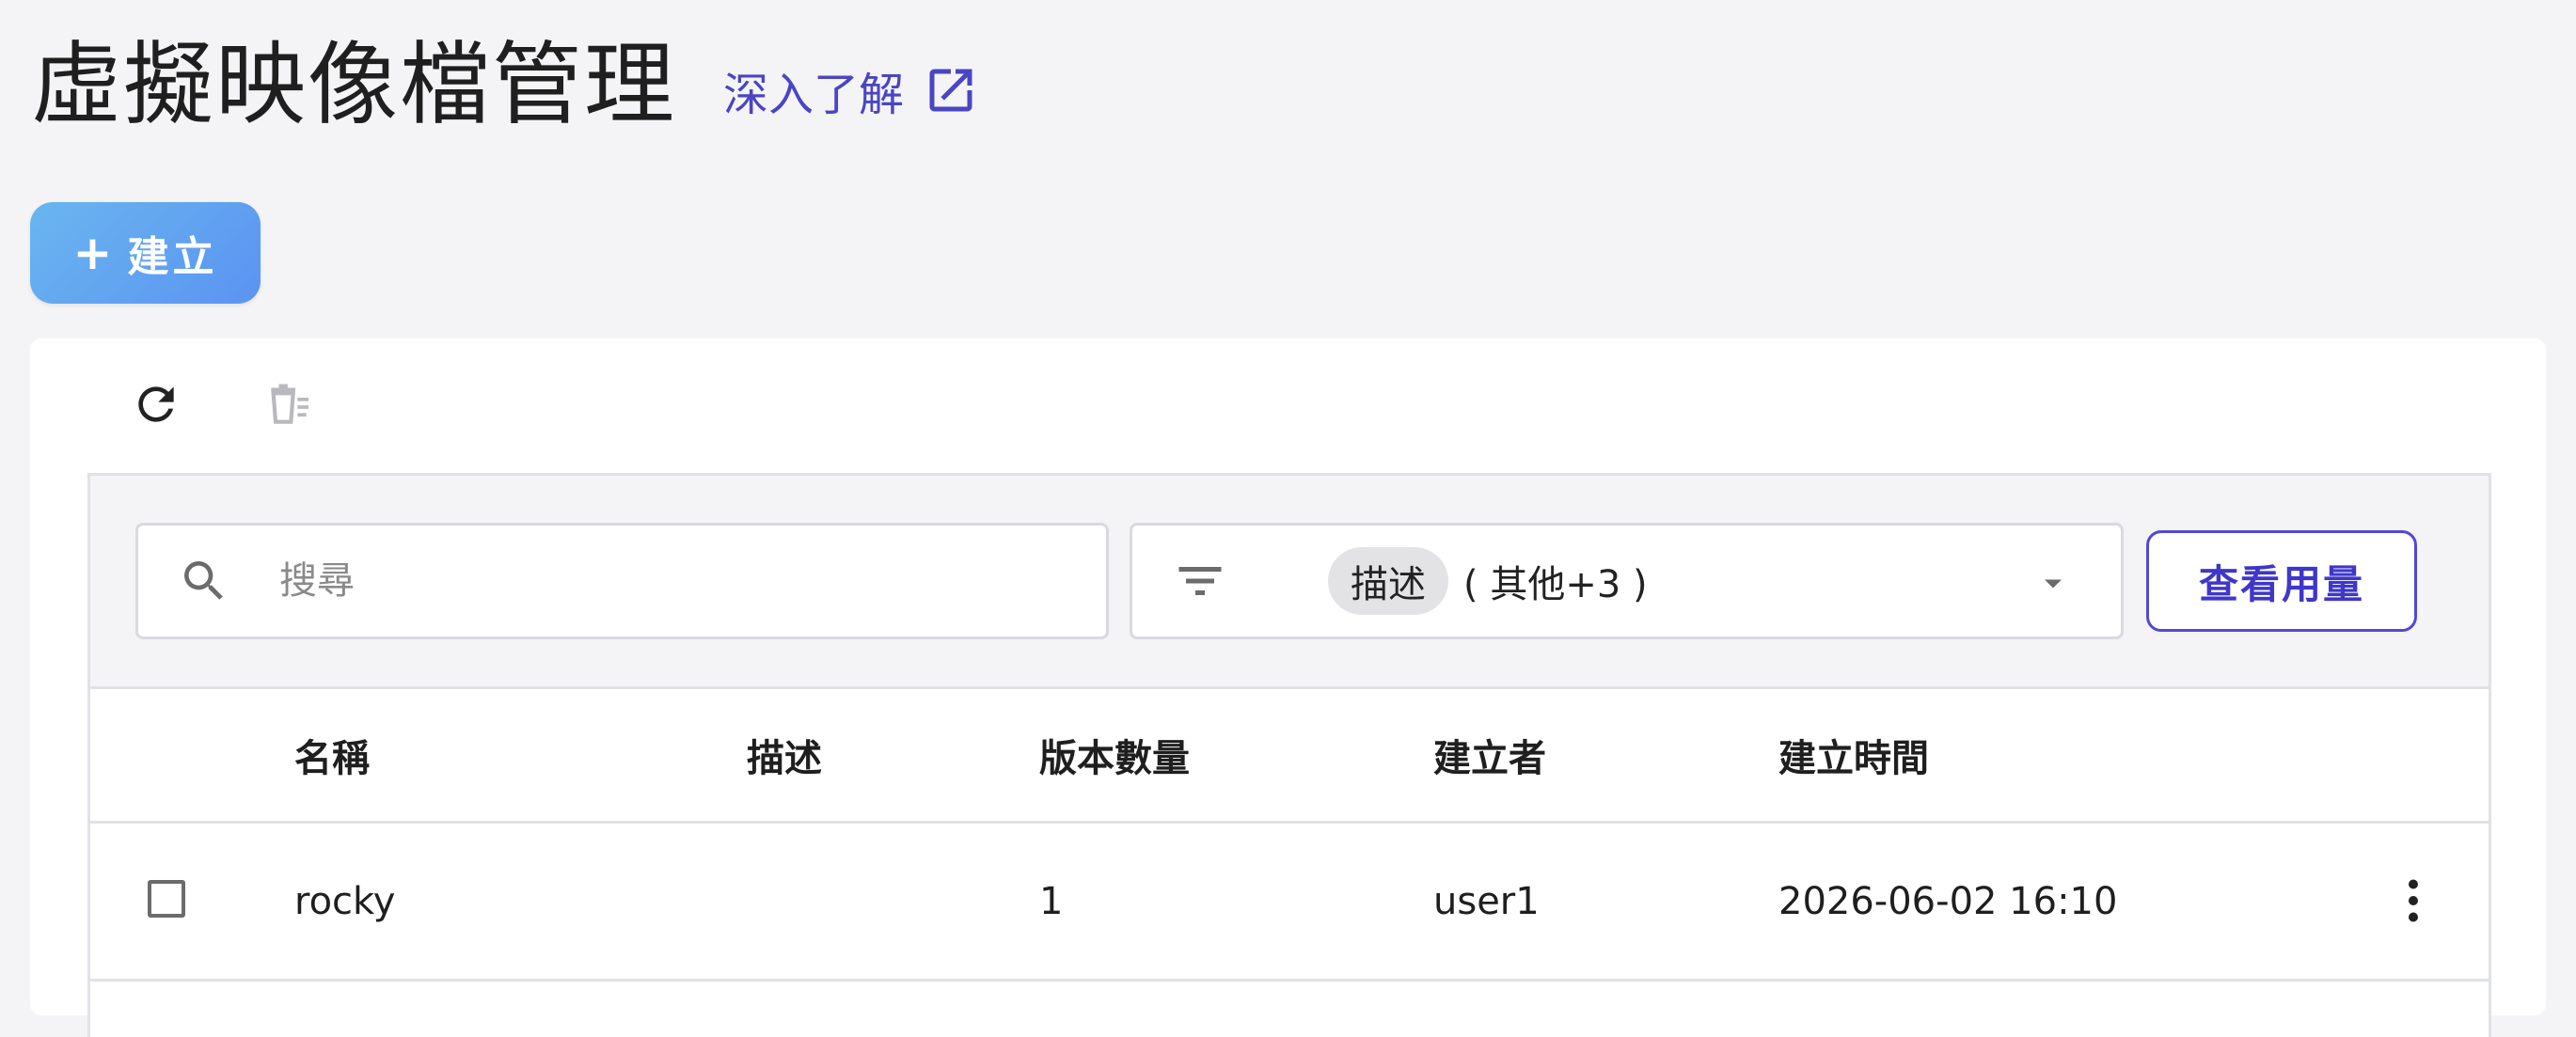  I want to click on filter-select: 描述 ( 其他+3 ), so click(1627, 581).